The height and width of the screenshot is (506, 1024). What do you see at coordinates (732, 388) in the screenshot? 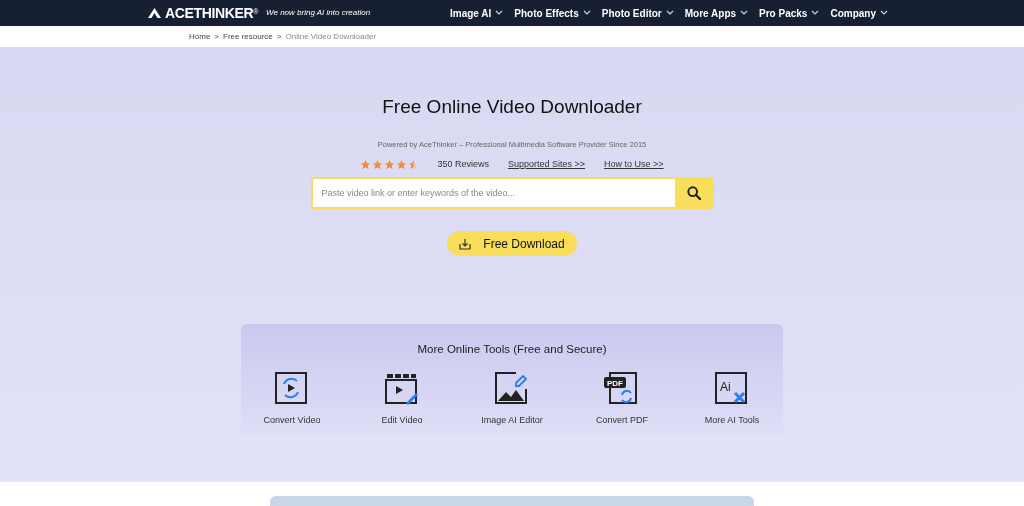
I see `tool-icon: Ai` at bounding box center [732, 388].